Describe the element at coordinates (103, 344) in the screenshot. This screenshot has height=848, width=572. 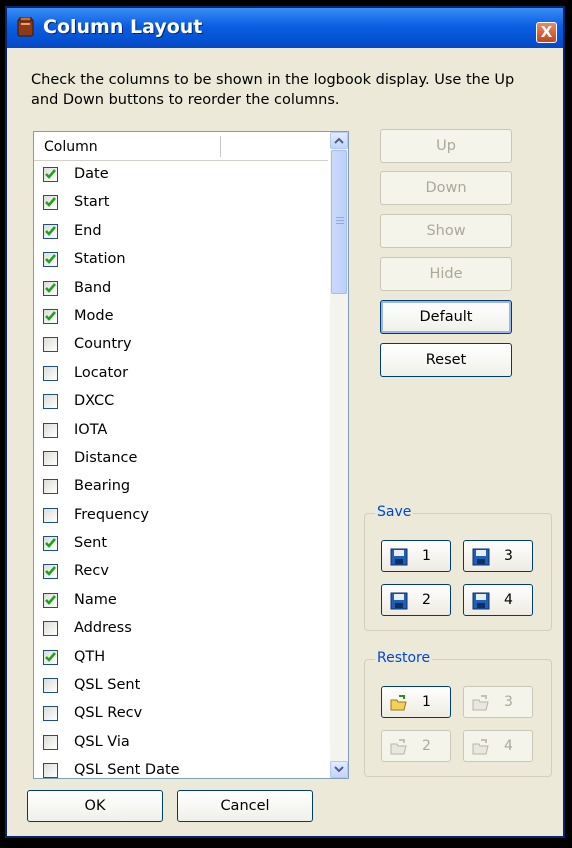
I see `column-label: Country` at that location.